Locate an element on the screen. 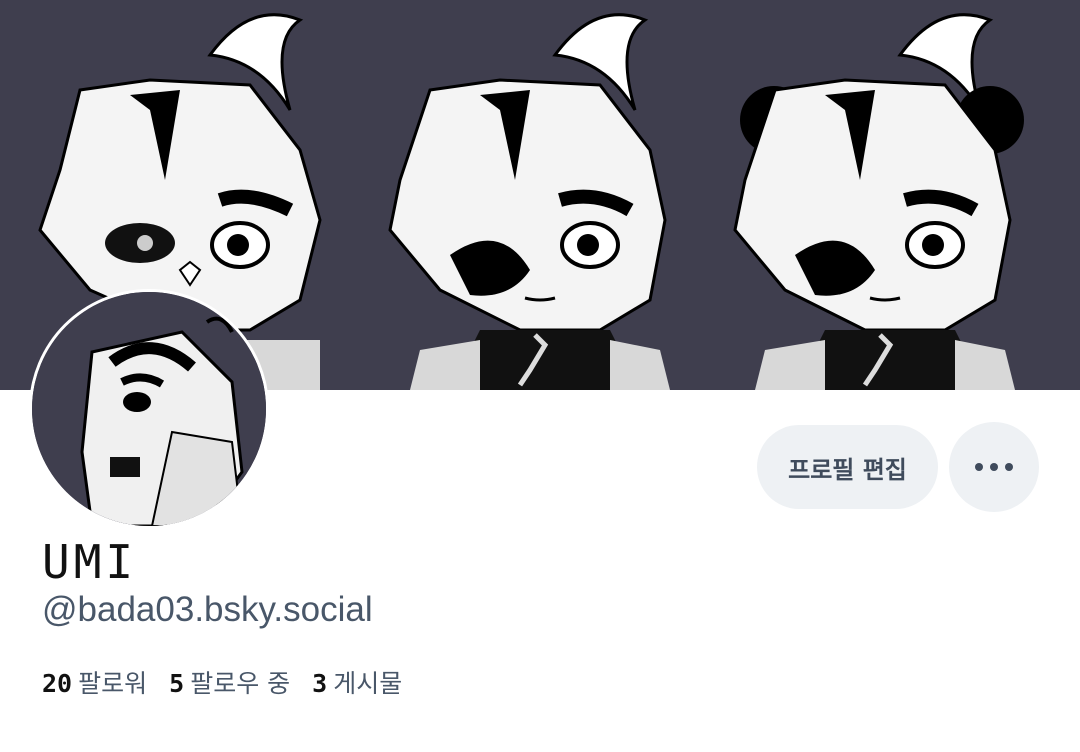  followers-label: 팔로워 is located at coordinates (113, 683).